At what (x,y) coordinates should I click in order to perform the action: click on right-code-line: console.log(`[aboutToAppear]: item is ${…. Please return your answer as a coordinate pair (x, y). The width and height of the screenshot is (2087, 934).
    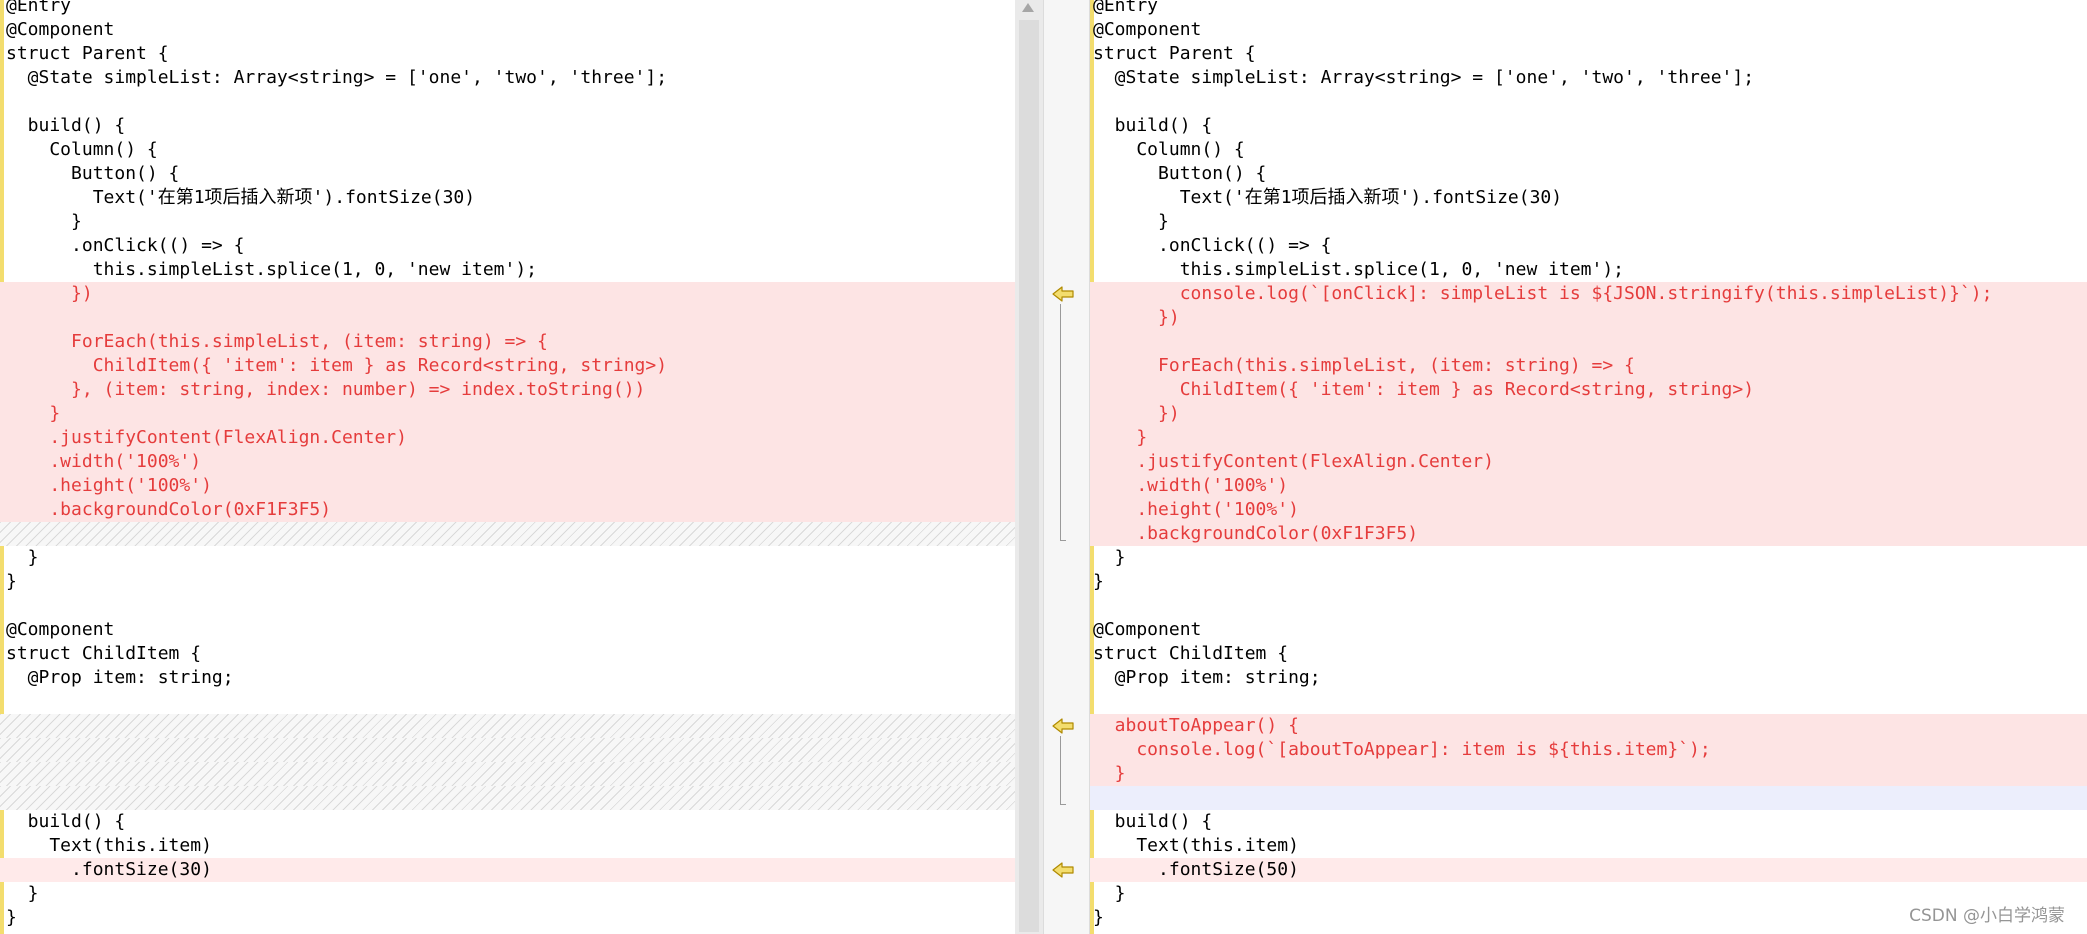
    Looking at the image, I should click on (1588, 750).